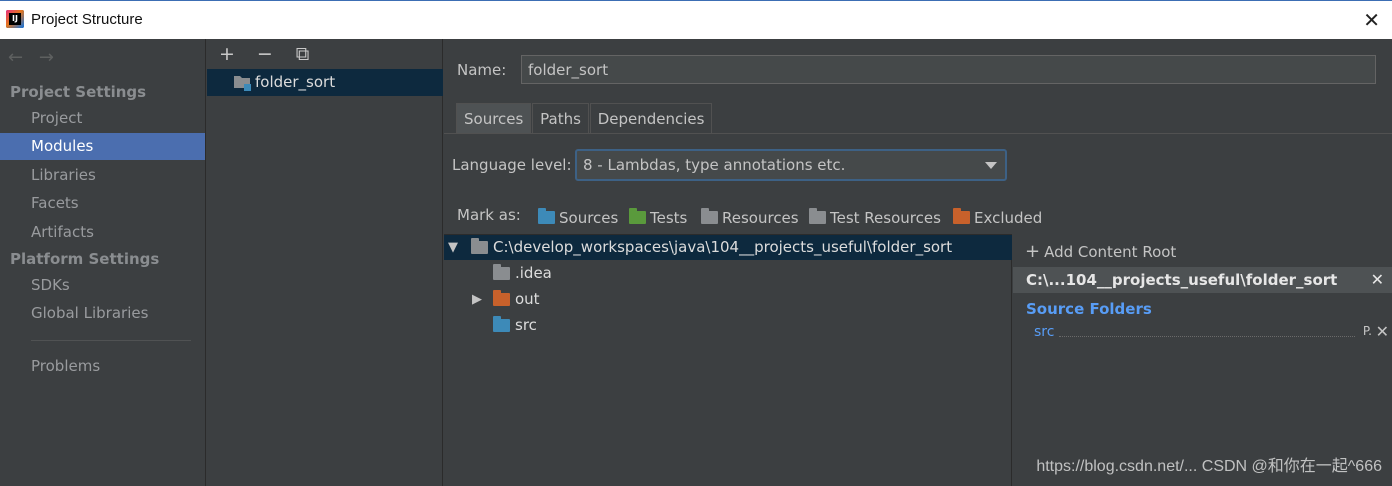  What do you see at coordinates (714, 165) in the screenshot?
I see `language-level-value: 8 - Lambdas, type annotations etc.` at bounding box center [714, 165].